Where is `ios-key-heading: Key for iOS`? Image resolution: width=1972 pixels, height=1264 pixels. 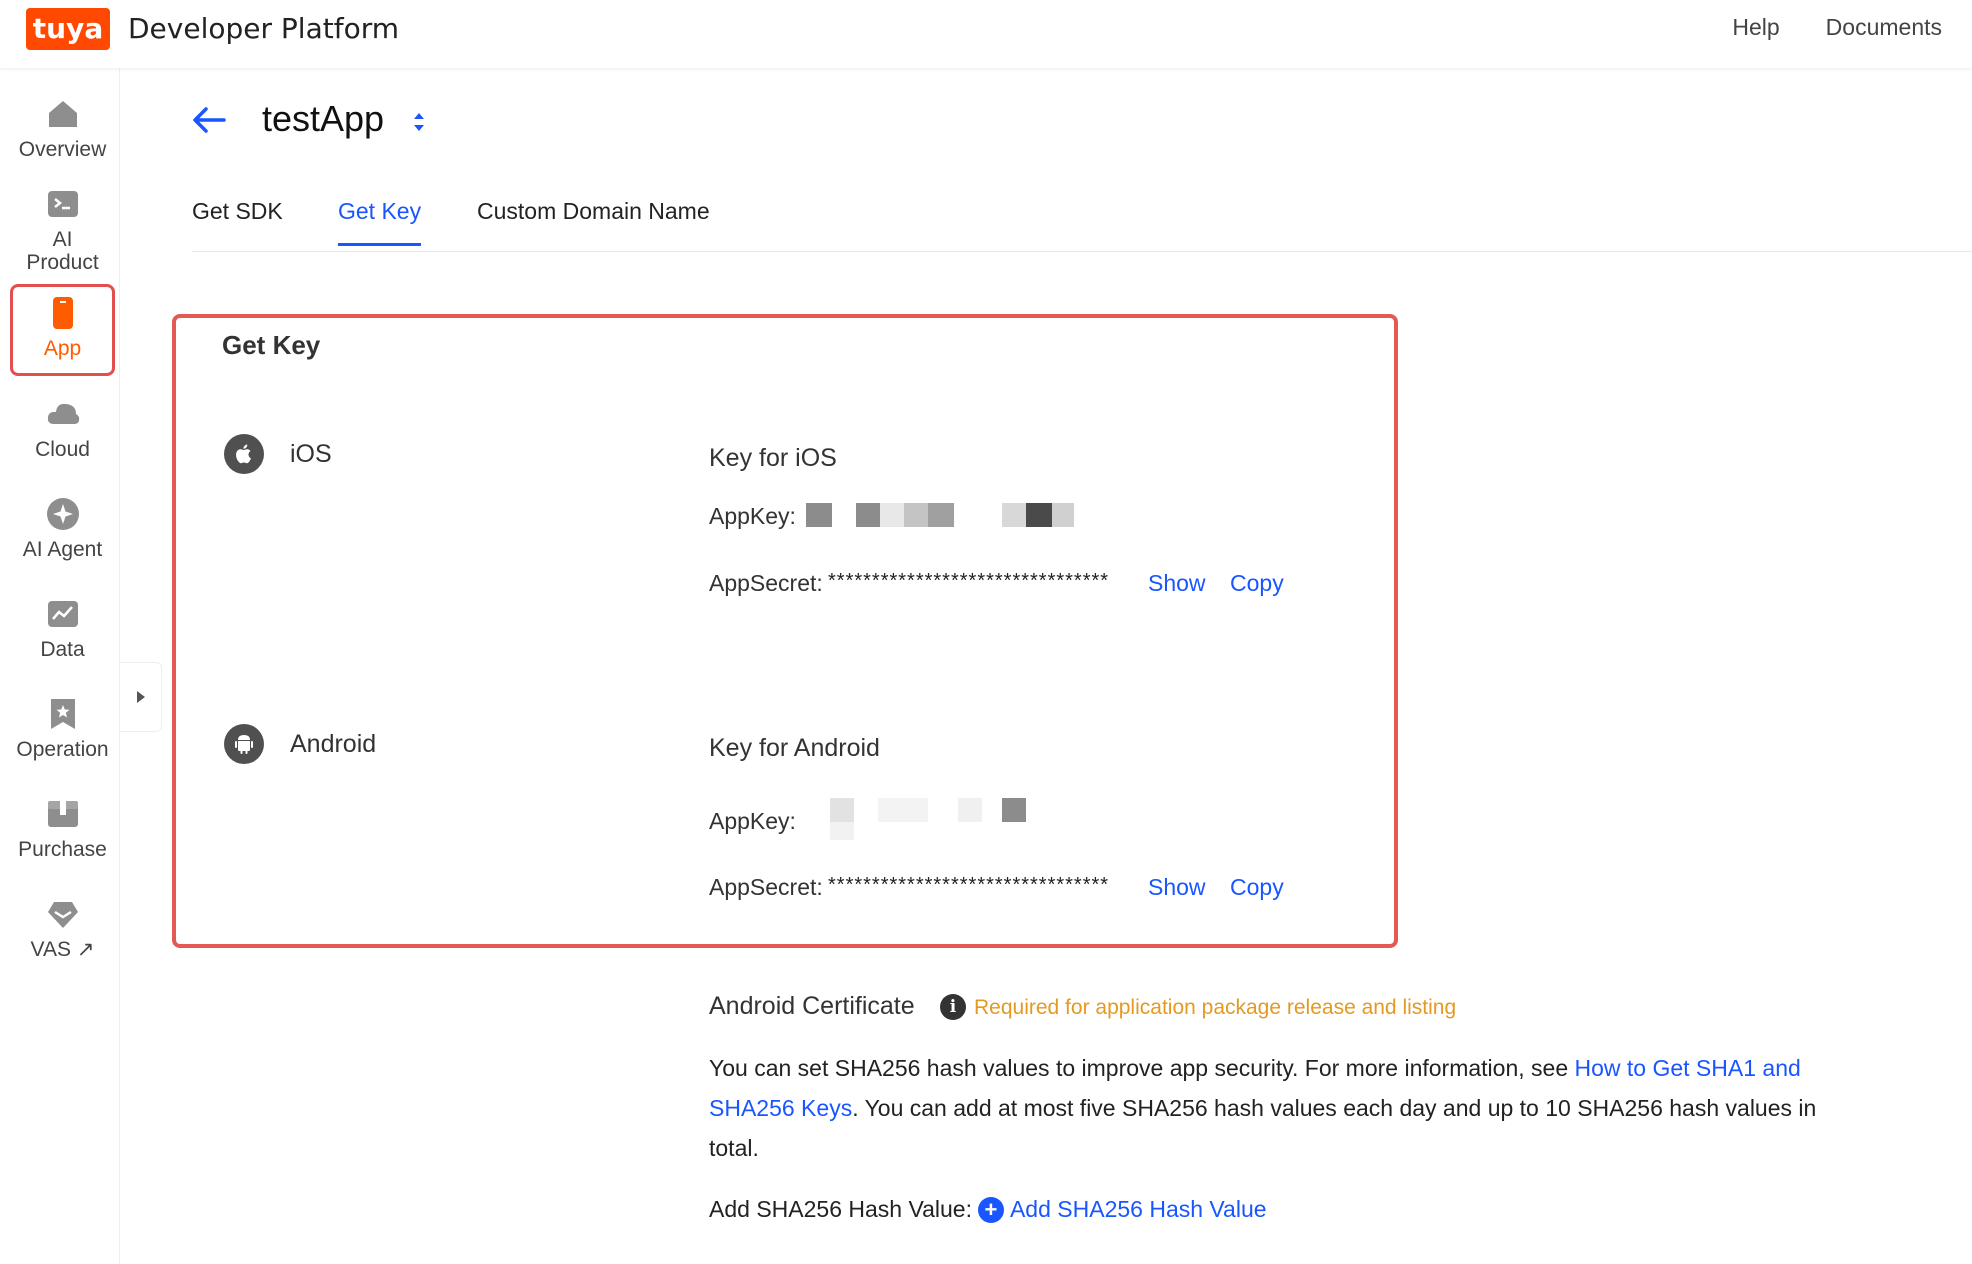 ios-key-heading: Key for iOS is located at coordinates (773, 458).